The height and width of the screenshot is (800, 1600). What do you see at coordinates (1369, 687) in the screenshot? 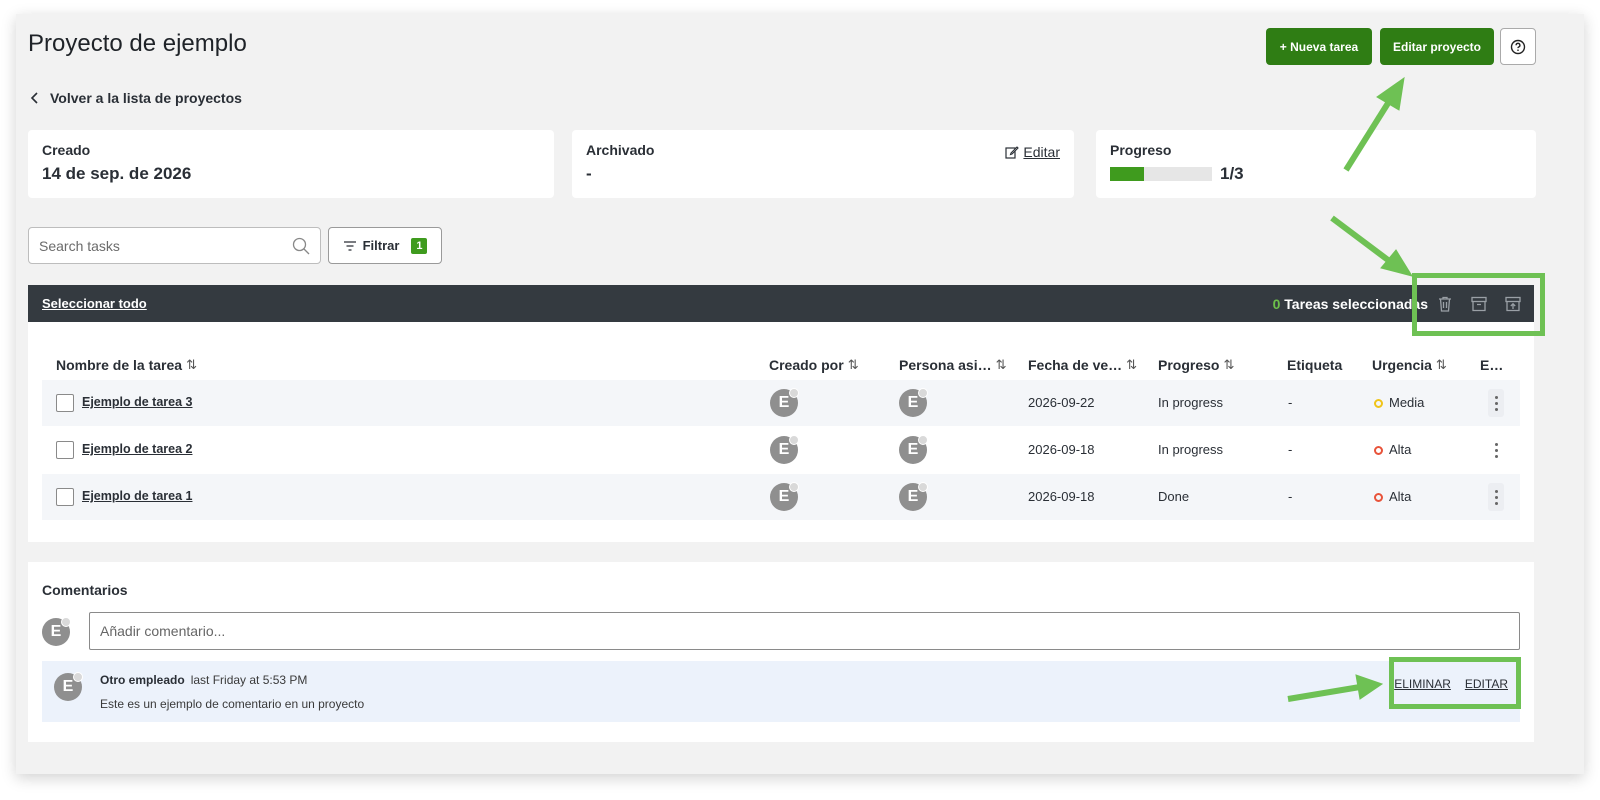
I see `arrow-right-head` at bounding box center [1369, 687].